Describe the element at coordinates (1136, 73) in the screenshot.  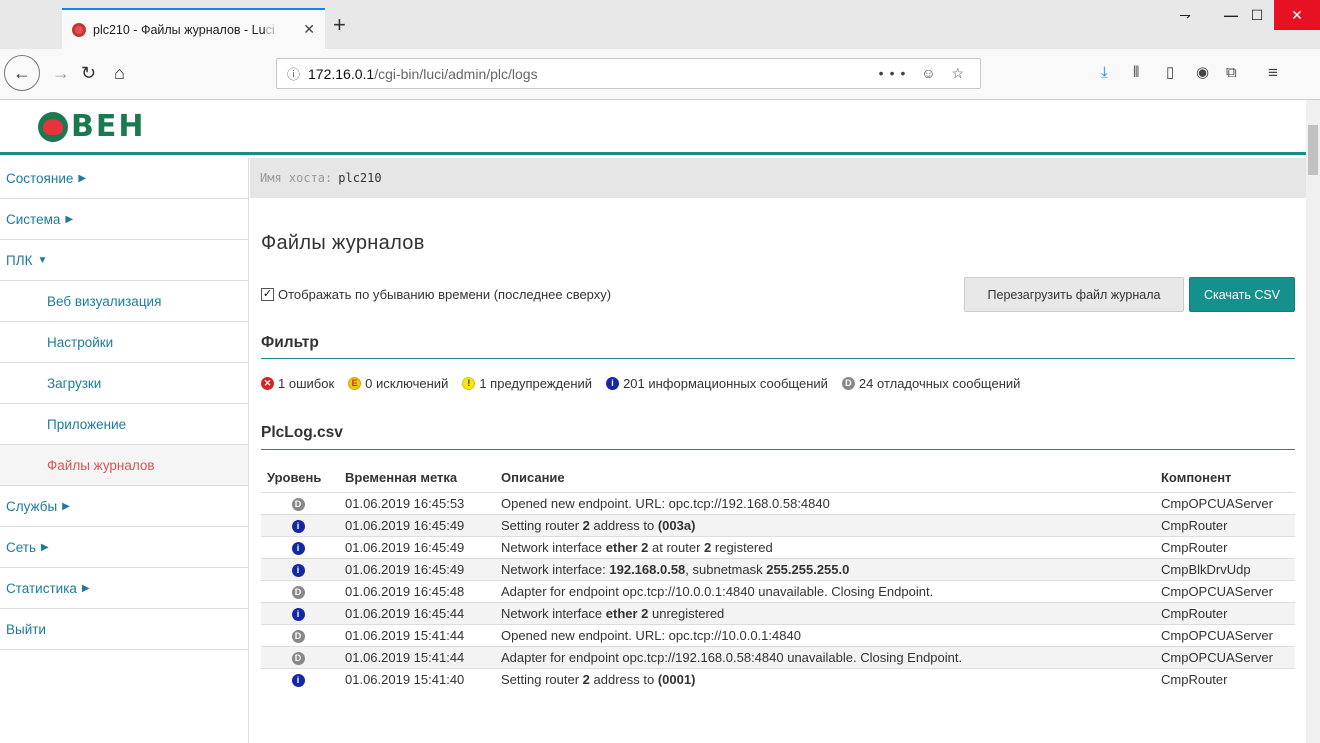
I see `library-icon: ⫴` at that location.